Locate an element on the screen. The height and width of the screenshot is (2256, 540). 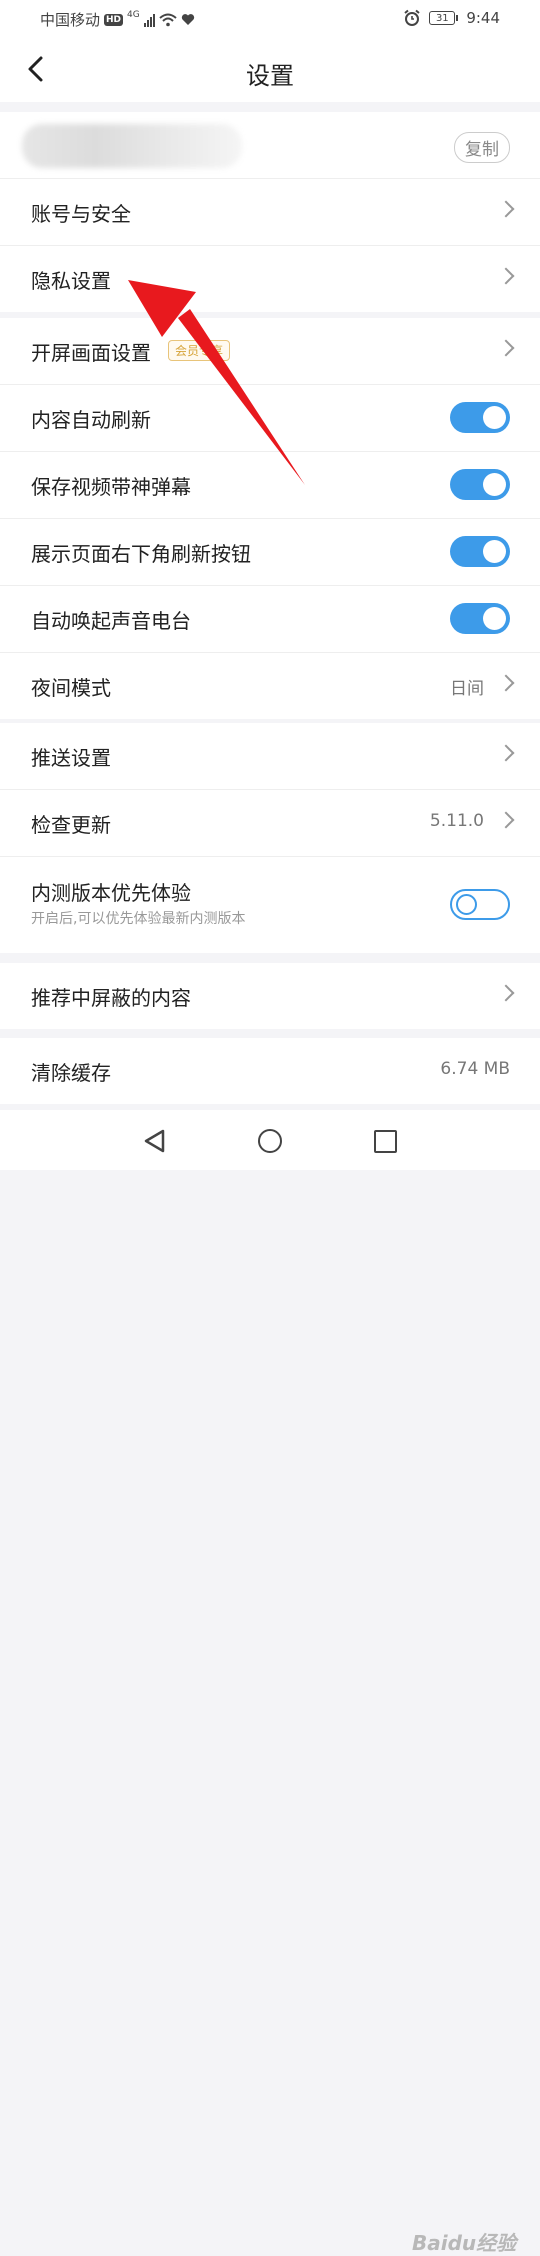
row-label: 自动唤起声音电台 is located at coordinates (111, 621).